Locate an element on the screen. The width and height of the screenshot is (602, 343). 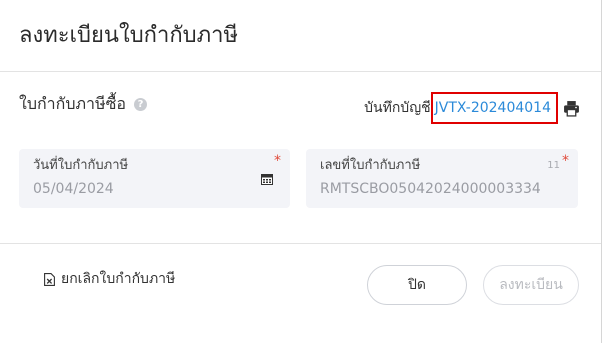
invoice-date-field: วันที่ใบกำกับภาษี 05/04/2024 * is located at coordinates (154, 178).